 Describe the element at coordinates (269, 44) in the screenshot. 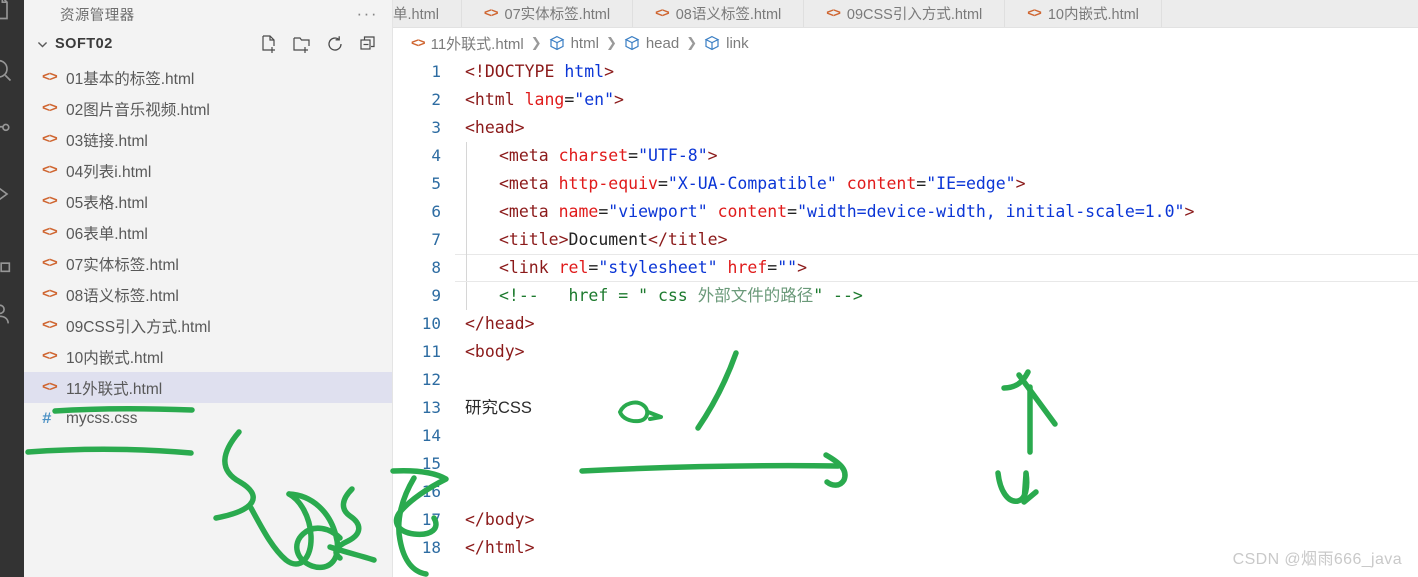

I see `new-file-icon` at that location.